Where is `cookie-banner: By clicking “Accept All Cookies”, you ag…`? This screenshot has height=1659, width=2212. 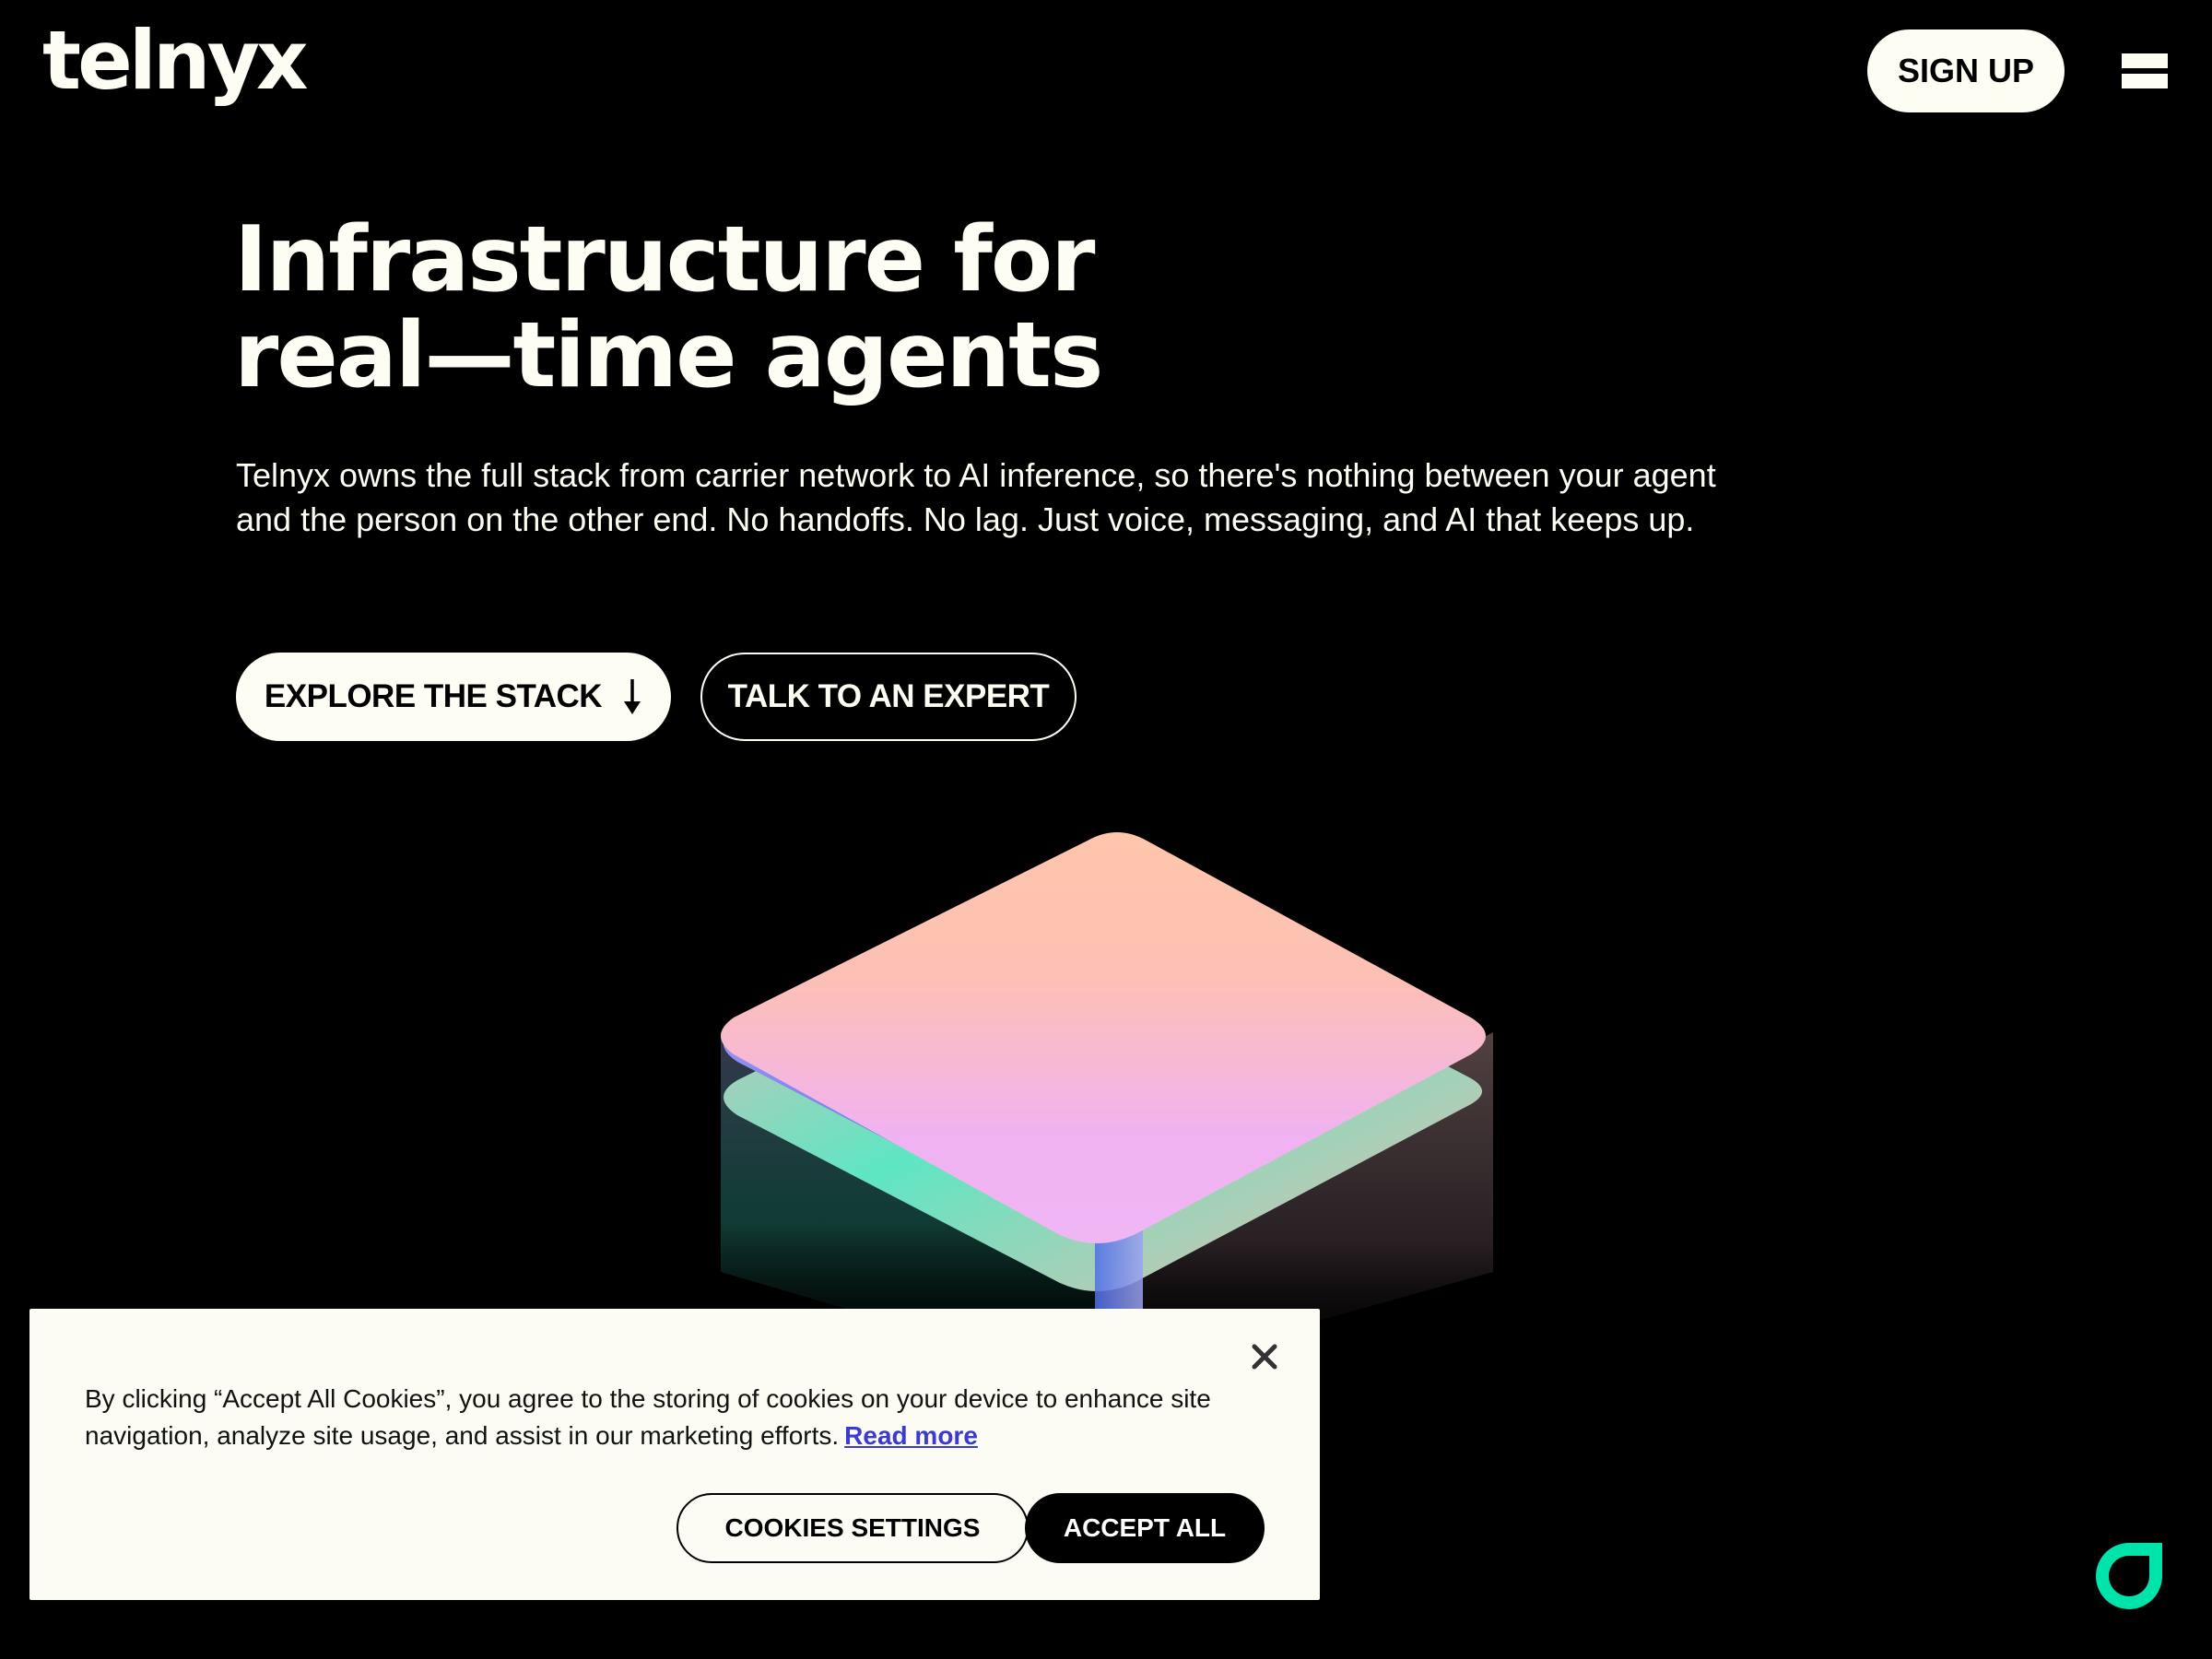 cookie-banner: By clicking “Accept All Cookies”, you ag… is located at coordinates (674, 1454).